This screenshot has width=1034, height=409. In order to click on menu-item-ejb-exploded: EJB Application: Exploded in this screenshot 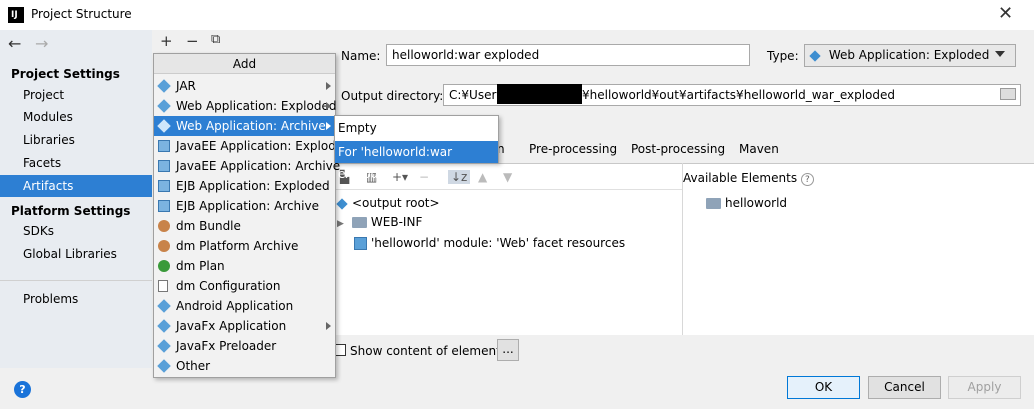, I will do `click(244, 186)`.